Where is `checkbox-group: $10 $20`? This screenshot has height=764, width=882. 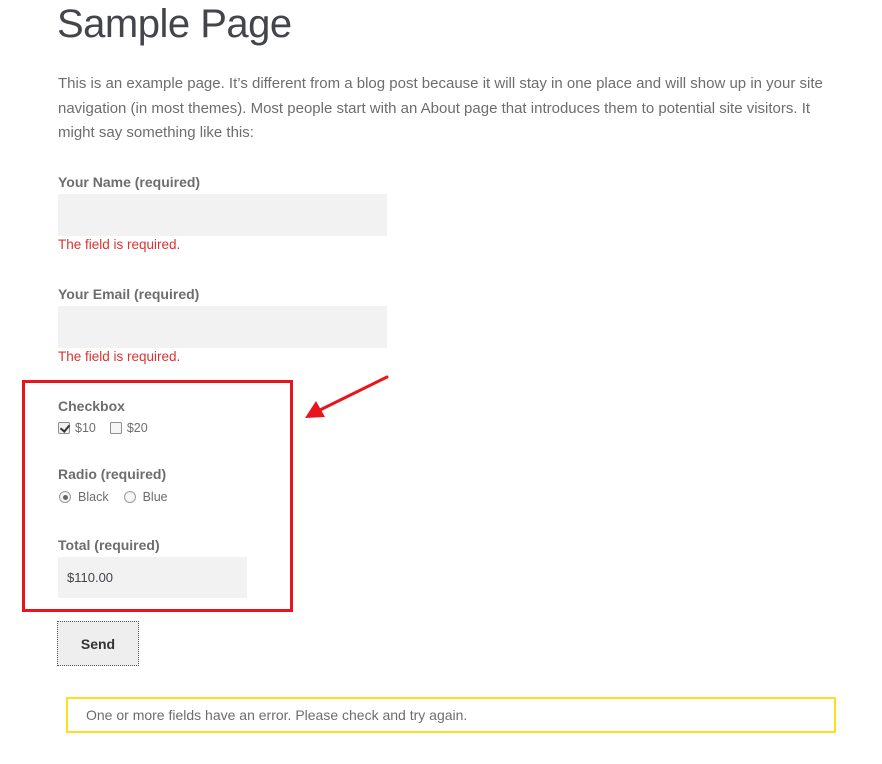 checkbox-group: $10 $20 is located at coordinates (110, 428).